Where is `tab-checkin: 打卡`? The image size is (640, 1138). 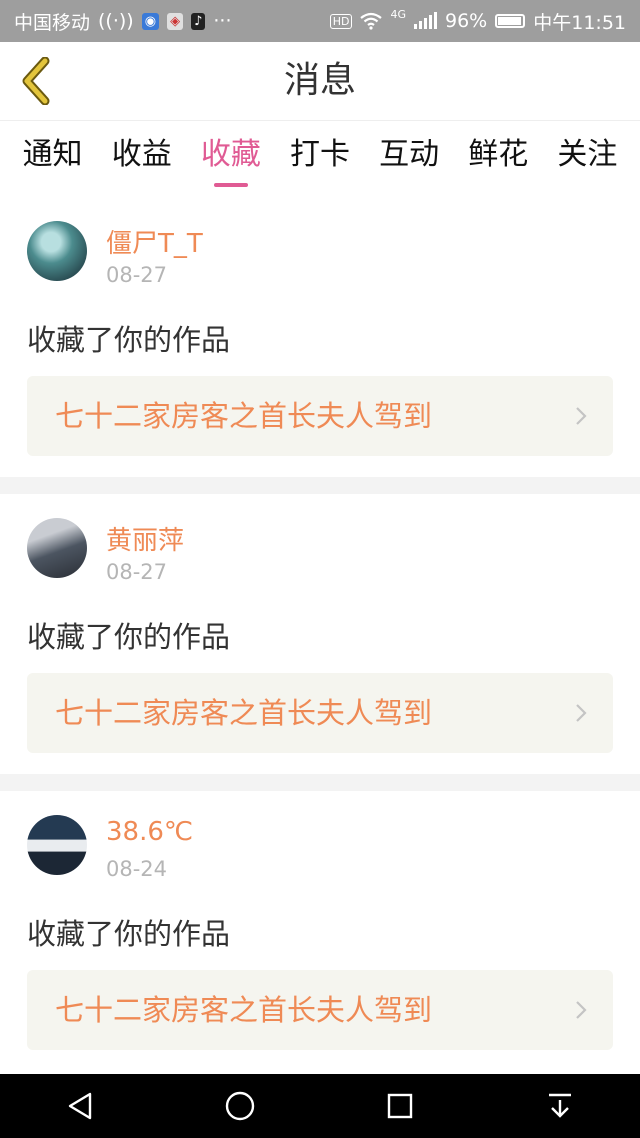 tab-checkin: 打卡 is located at coordinates (320, 158).